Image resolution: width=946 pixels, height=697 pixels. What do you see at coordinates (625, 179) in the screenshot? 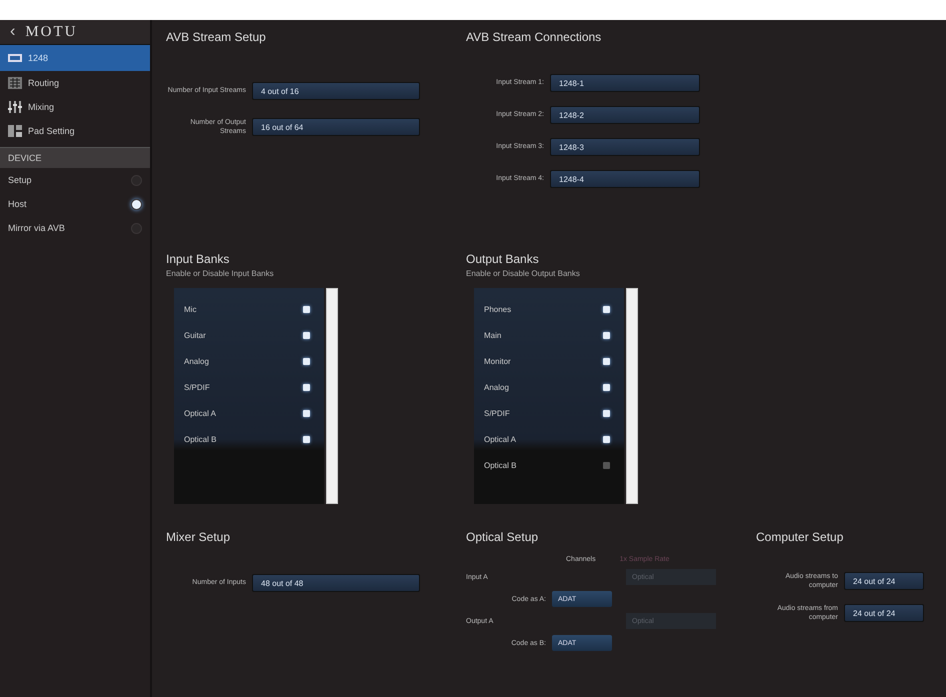
I see `dropdown: 1248-4` at bounding box center [625, 179].